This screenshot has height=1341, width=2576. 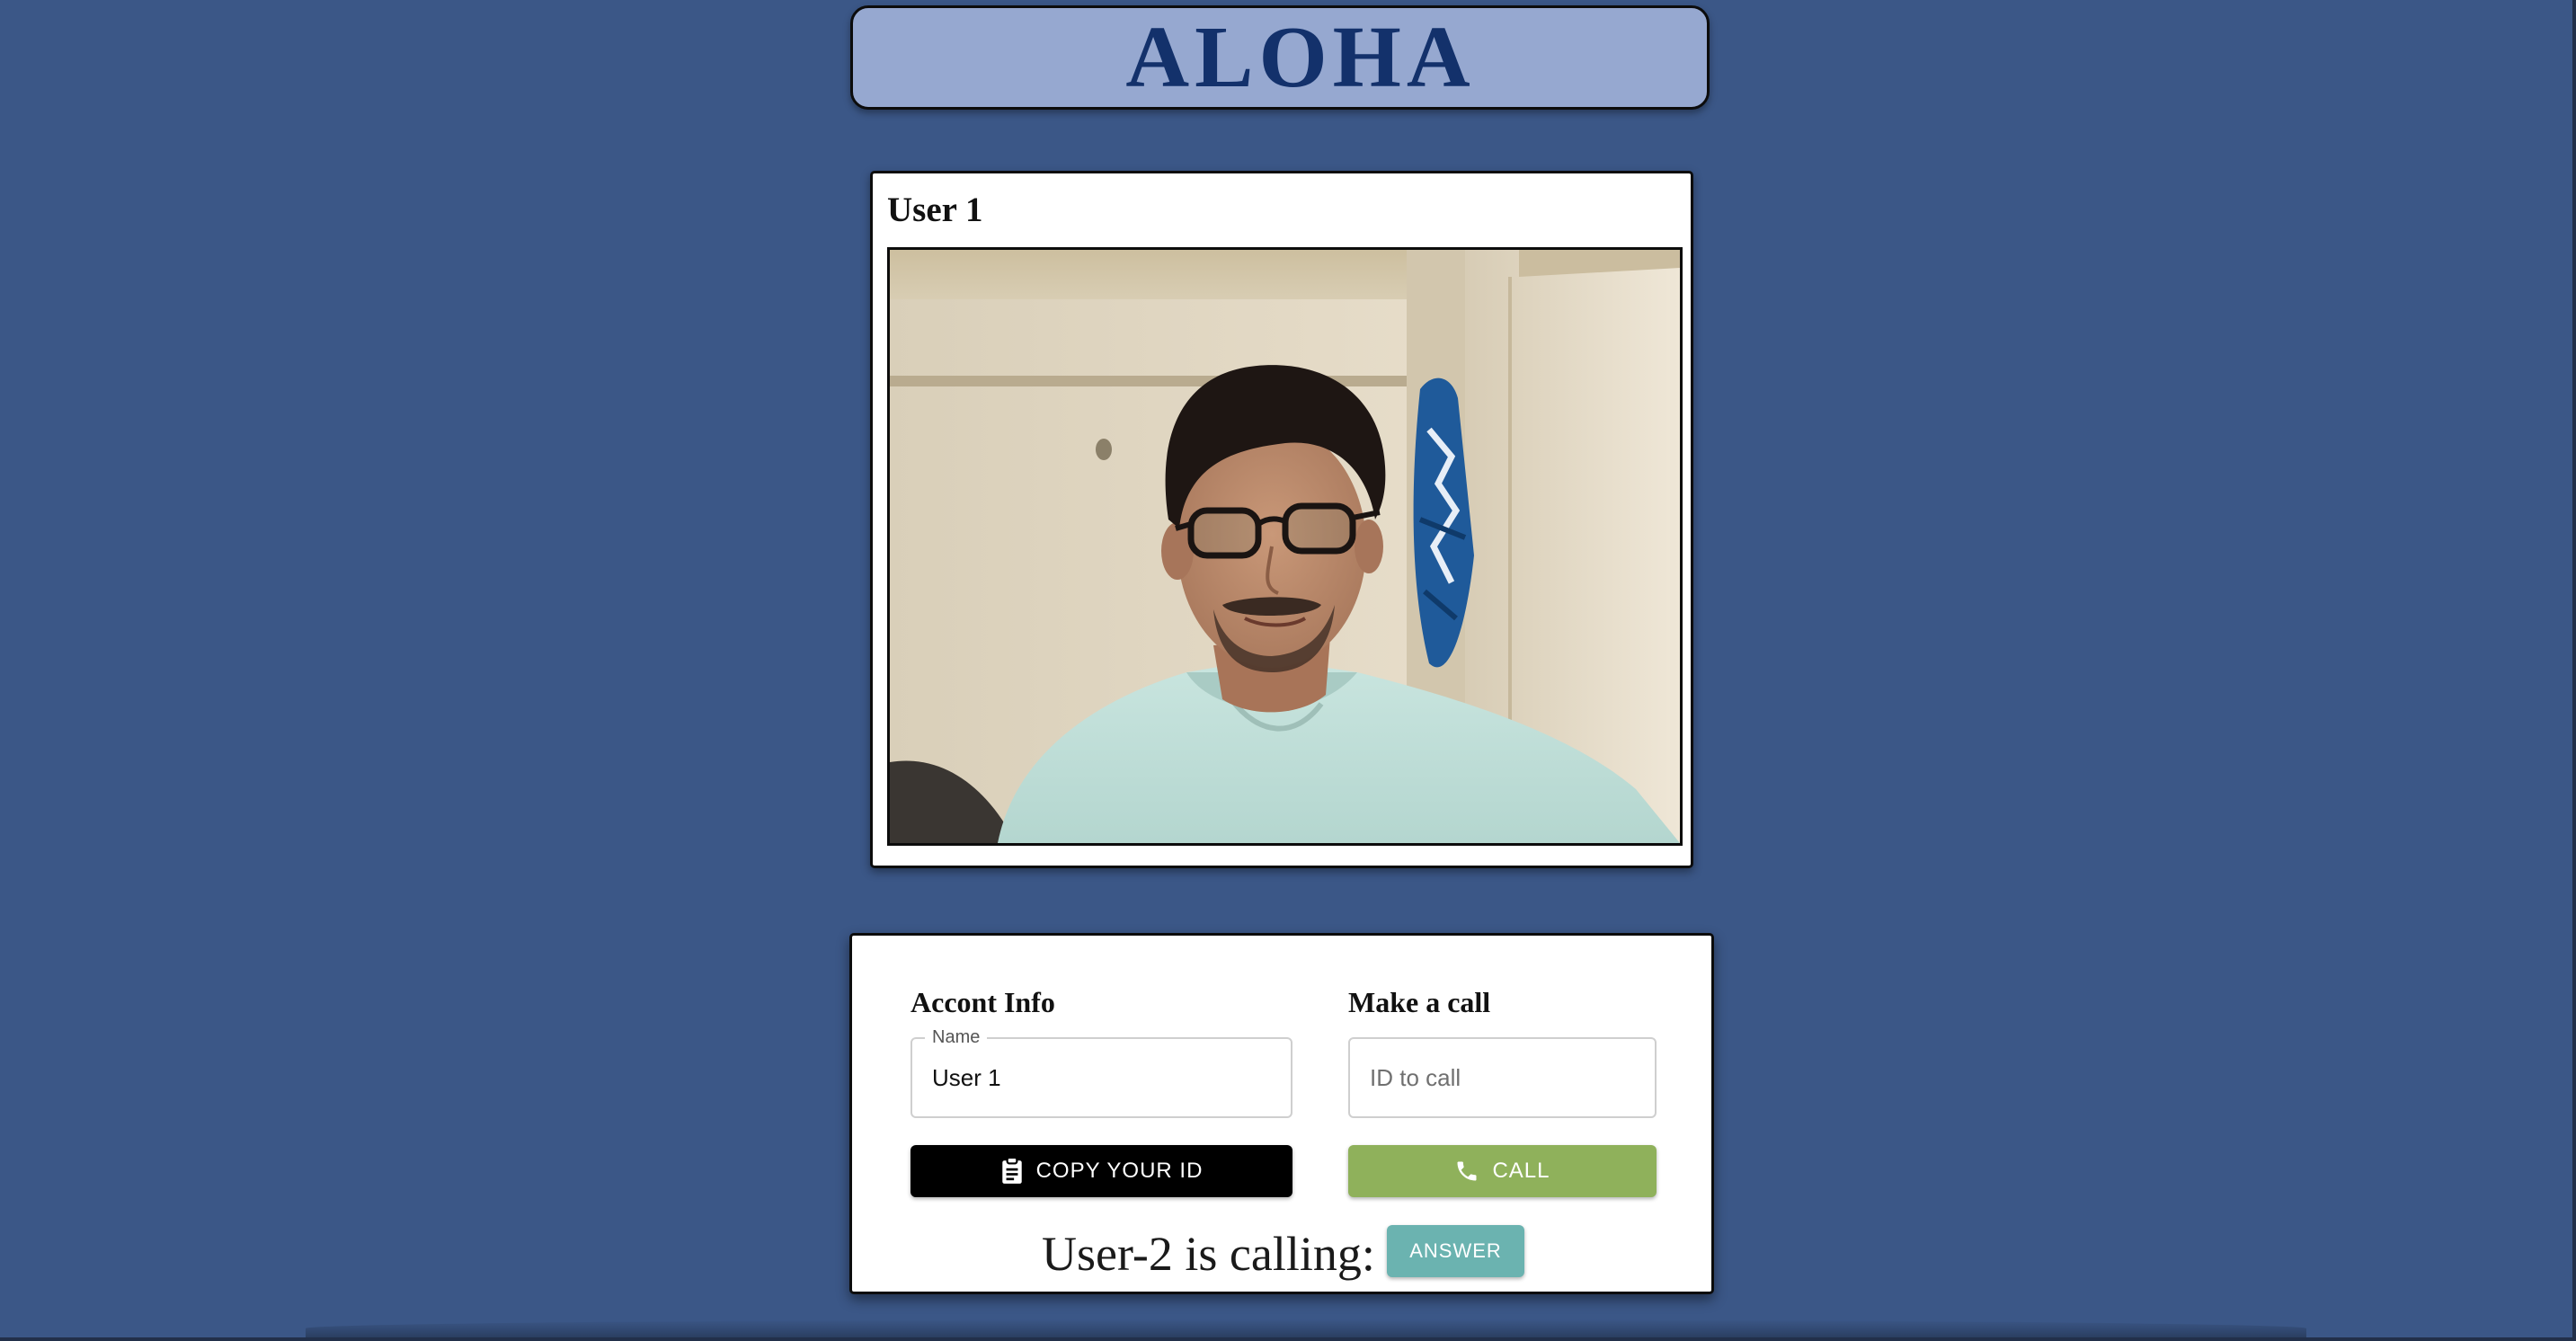 What do you see at coordinates (1455, 1251) in the screenshot?
I see `answer-button: ANSWER` at bounding box center [1455, 1251].